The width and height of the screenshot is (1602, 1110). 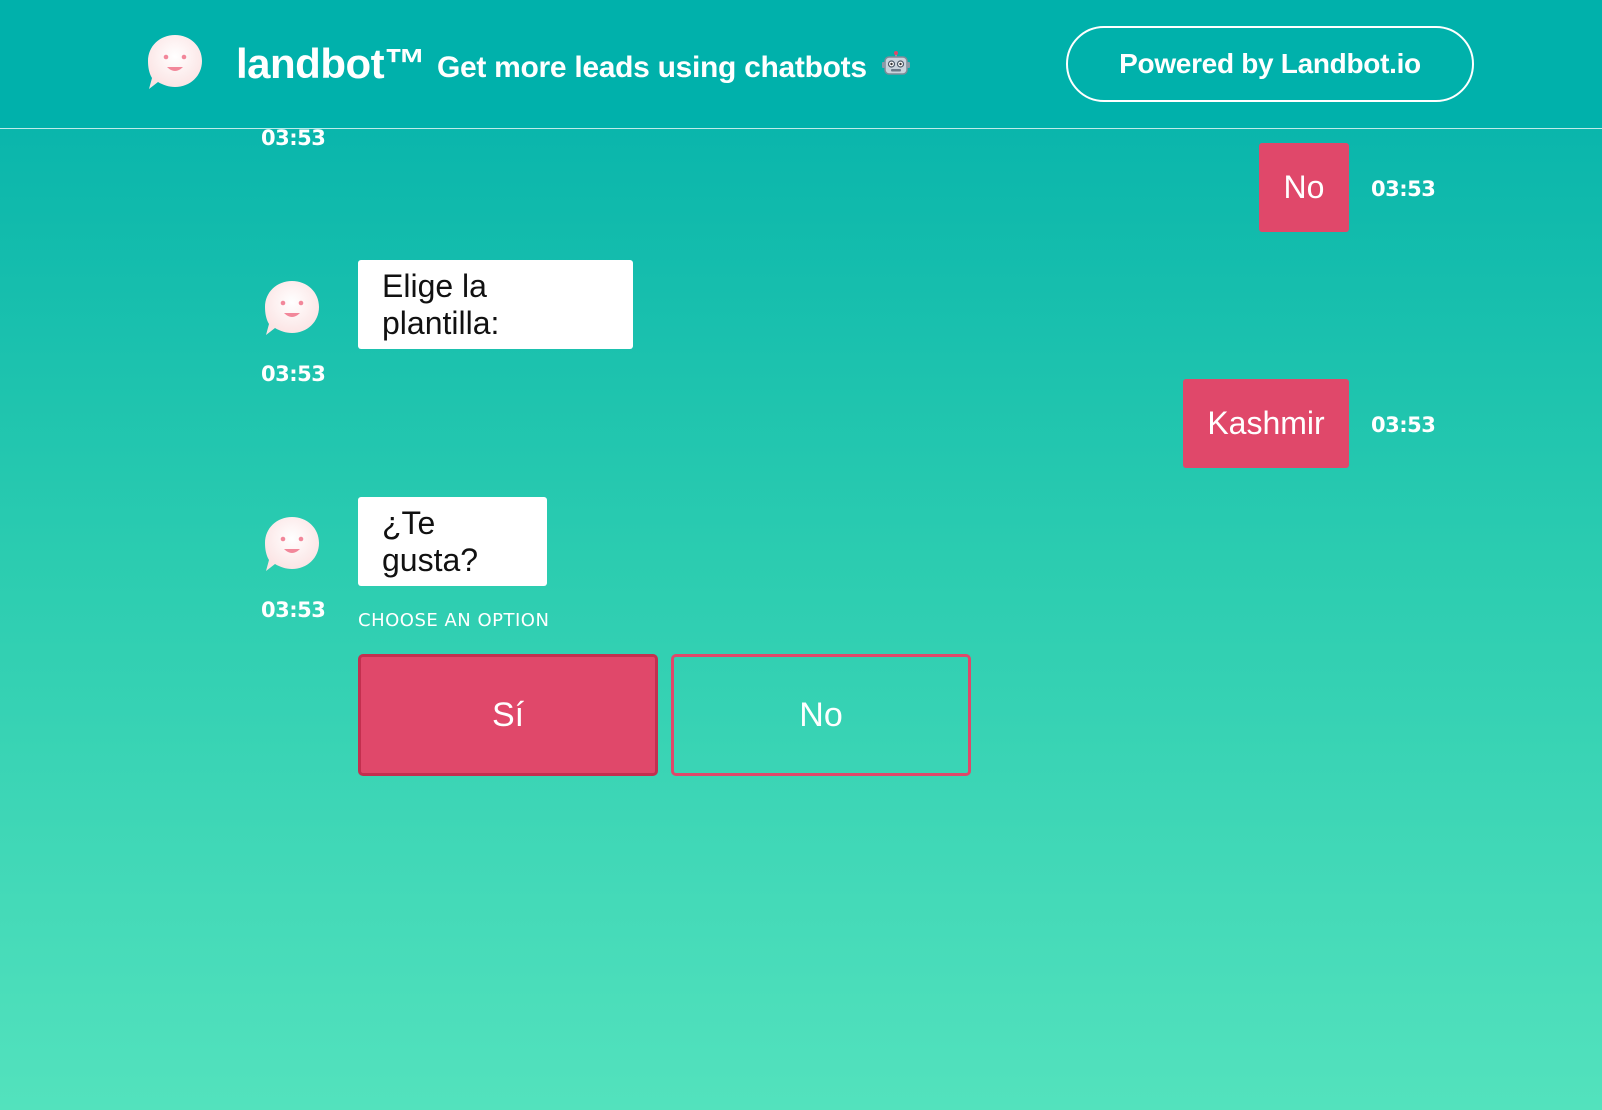 What do you see at coordinates (331, 63) in the screenshot?
I see `brand-name: landbot™` at bounding box center [331, 63].